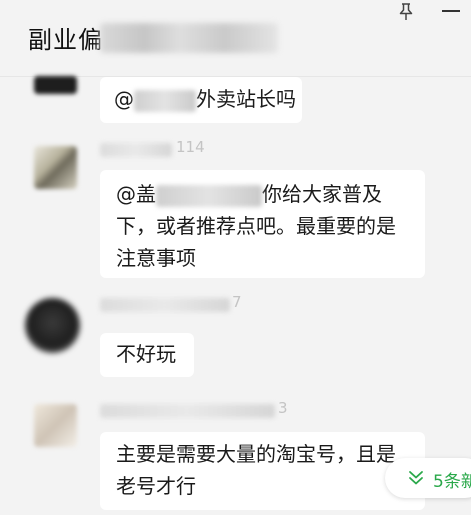 This screenshot has width=471, height=515. Describe the element at coordinates (205, 99) in the screenshot. I see `message-text: @ 外卖站长吗` at that location.